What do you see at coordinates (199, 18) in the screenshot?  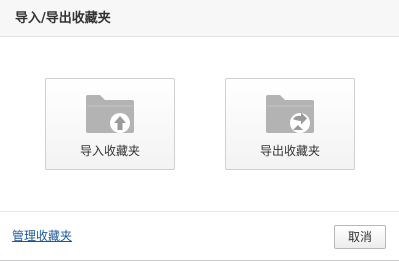 I see `dialog-header: 导入/导出收藏夹` at bounding box center [199, 18].